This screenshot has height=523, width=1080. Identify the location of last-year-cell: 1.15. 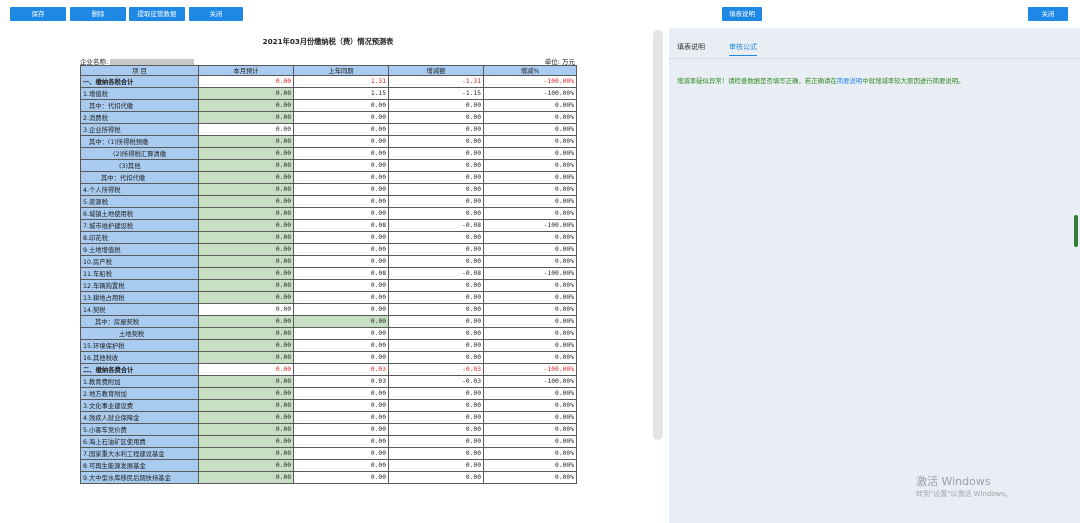
(341, 93).